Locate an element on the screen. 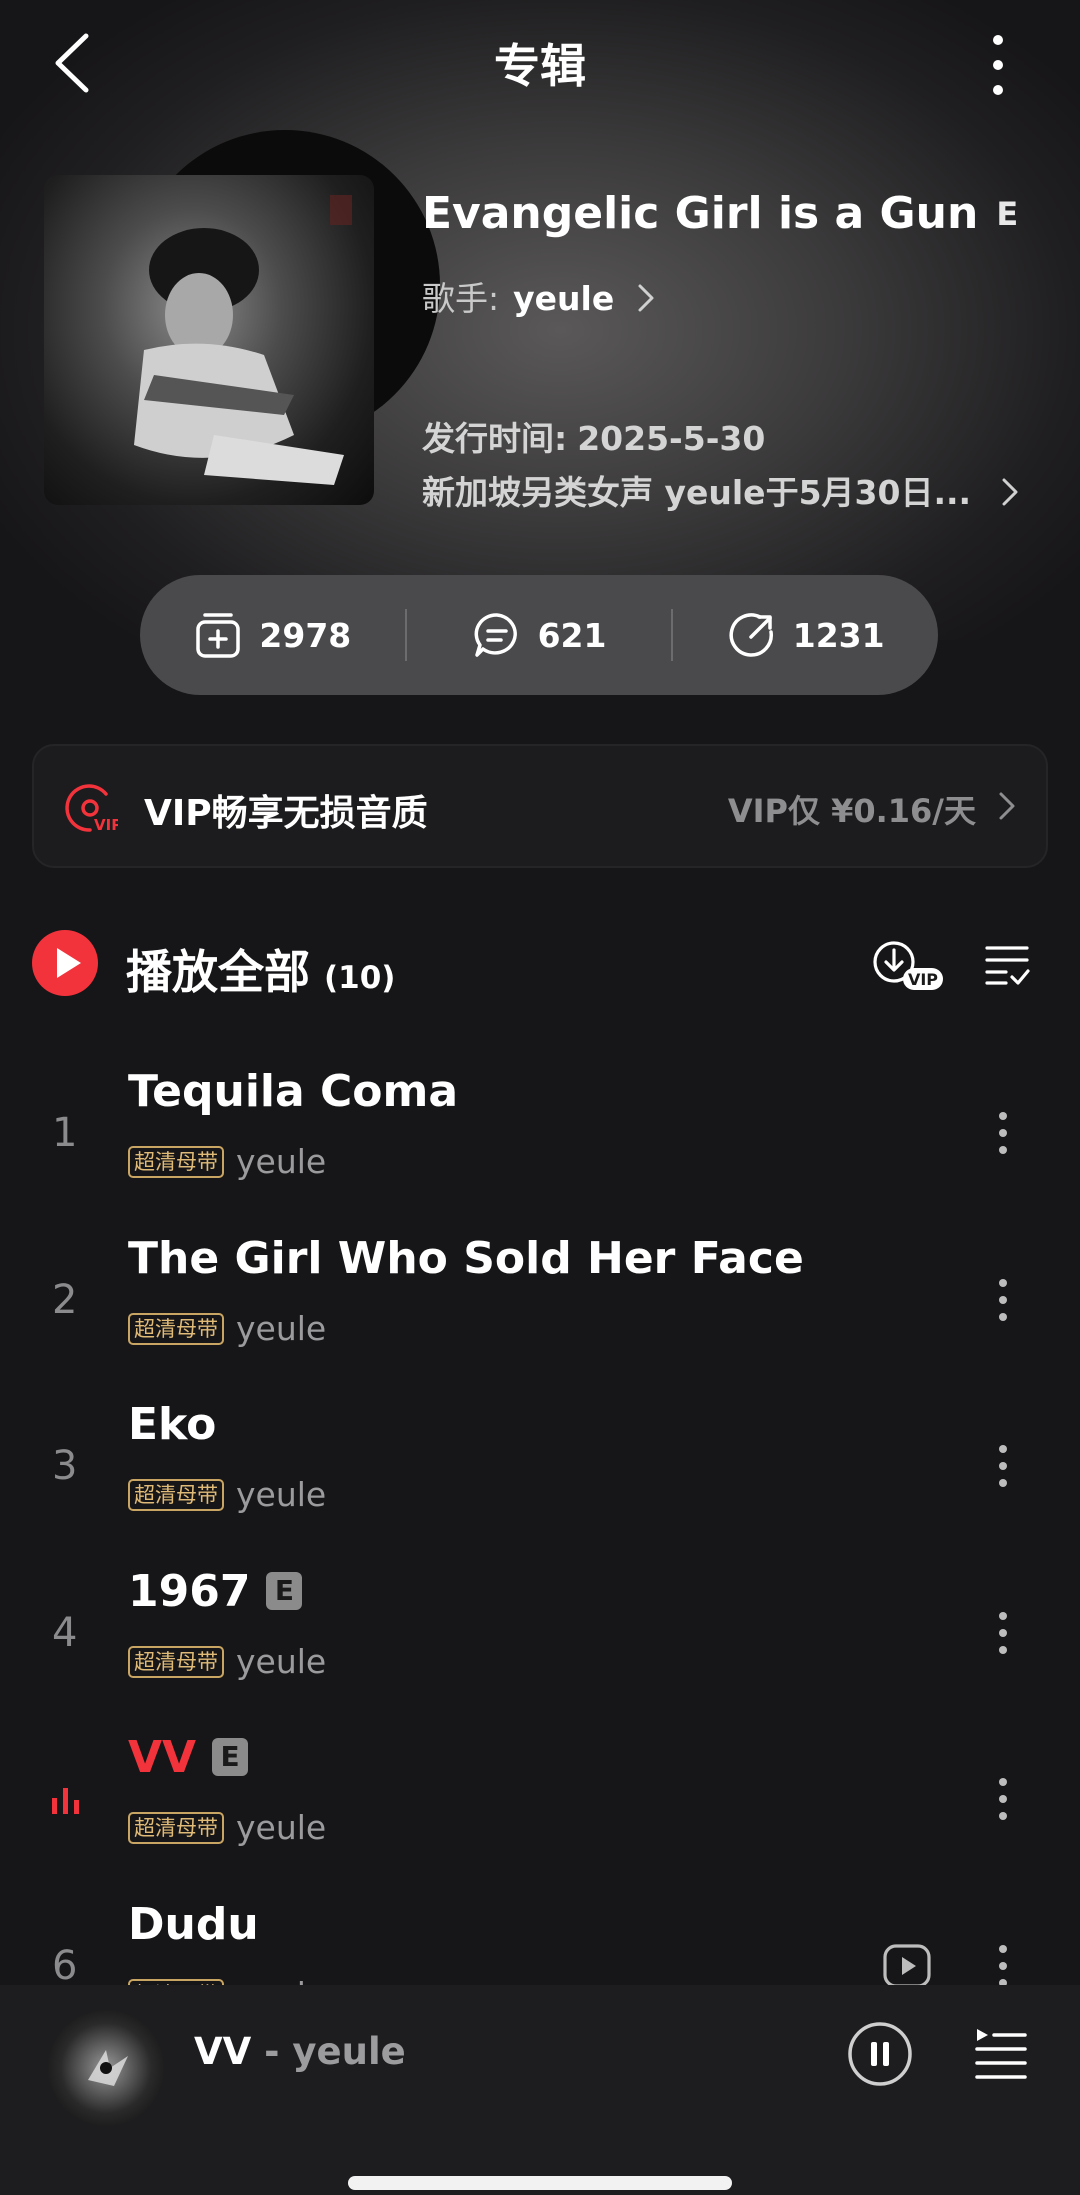 Image resolution: width=1080 pixels, height=2195 pixels. track-title-text: Tequila Coma is located at coordinates (293, 1091).